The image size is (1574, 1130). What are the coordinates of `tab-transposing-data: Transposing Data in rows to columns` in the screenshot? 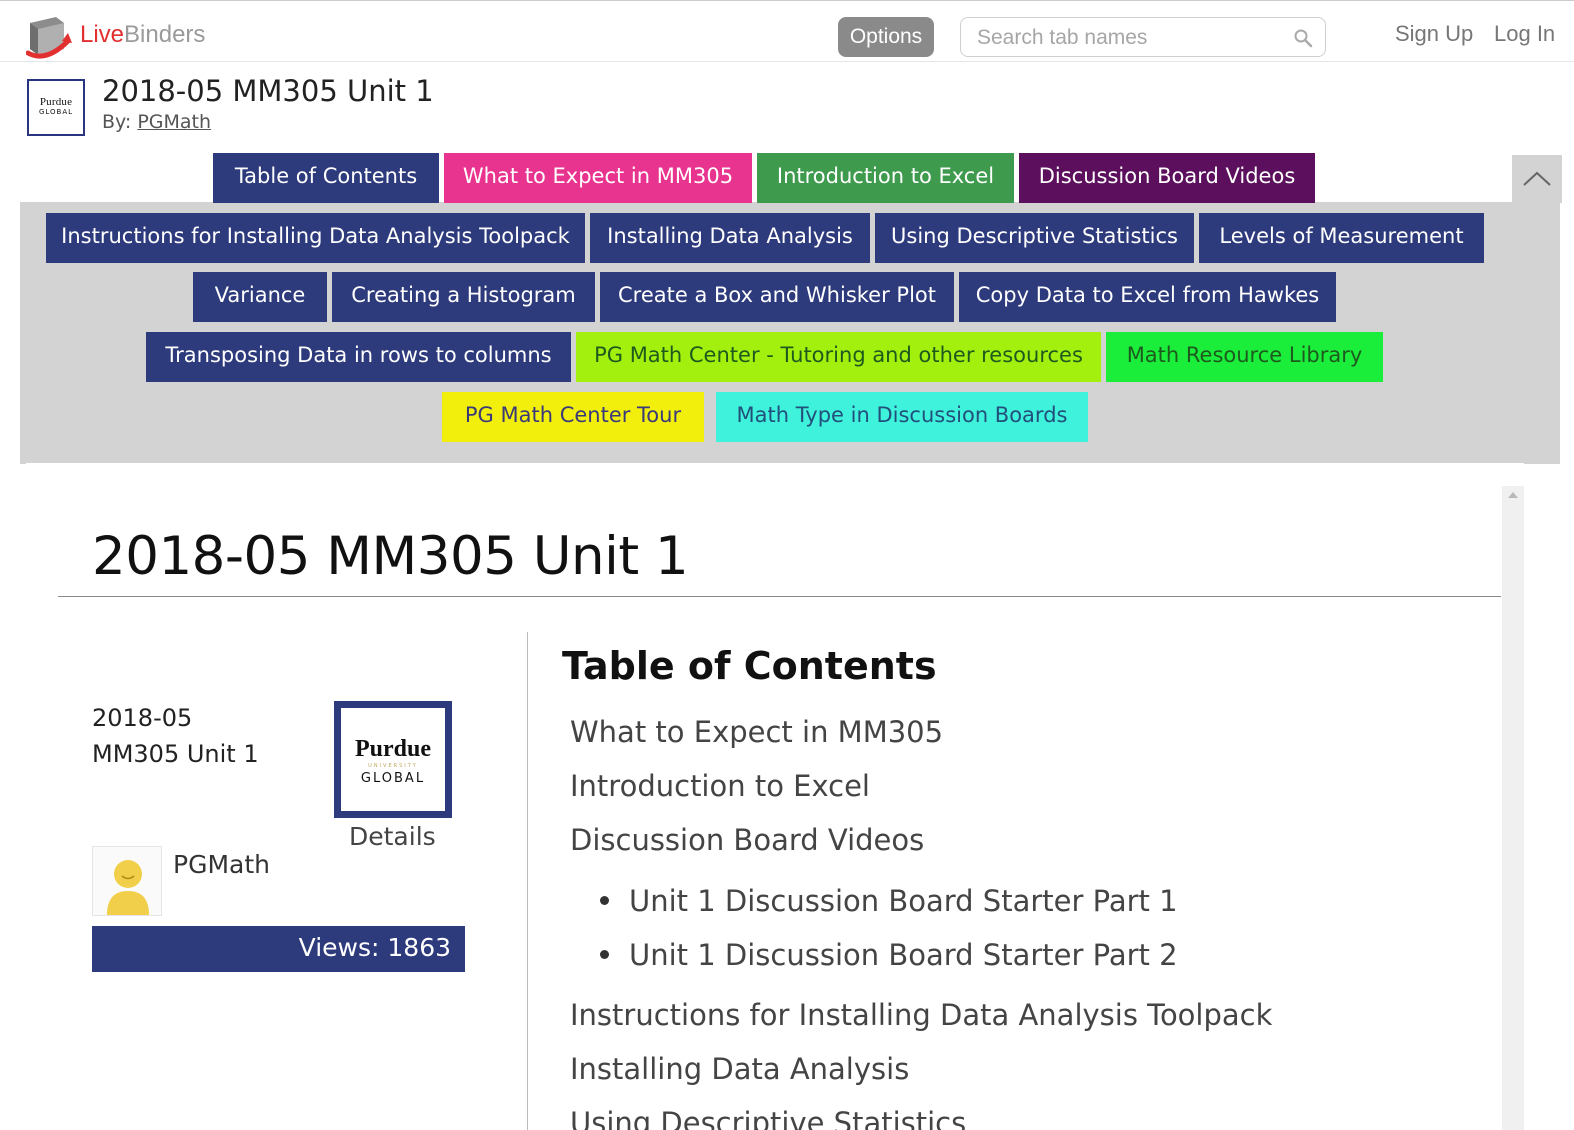 It's located at (358, 357).